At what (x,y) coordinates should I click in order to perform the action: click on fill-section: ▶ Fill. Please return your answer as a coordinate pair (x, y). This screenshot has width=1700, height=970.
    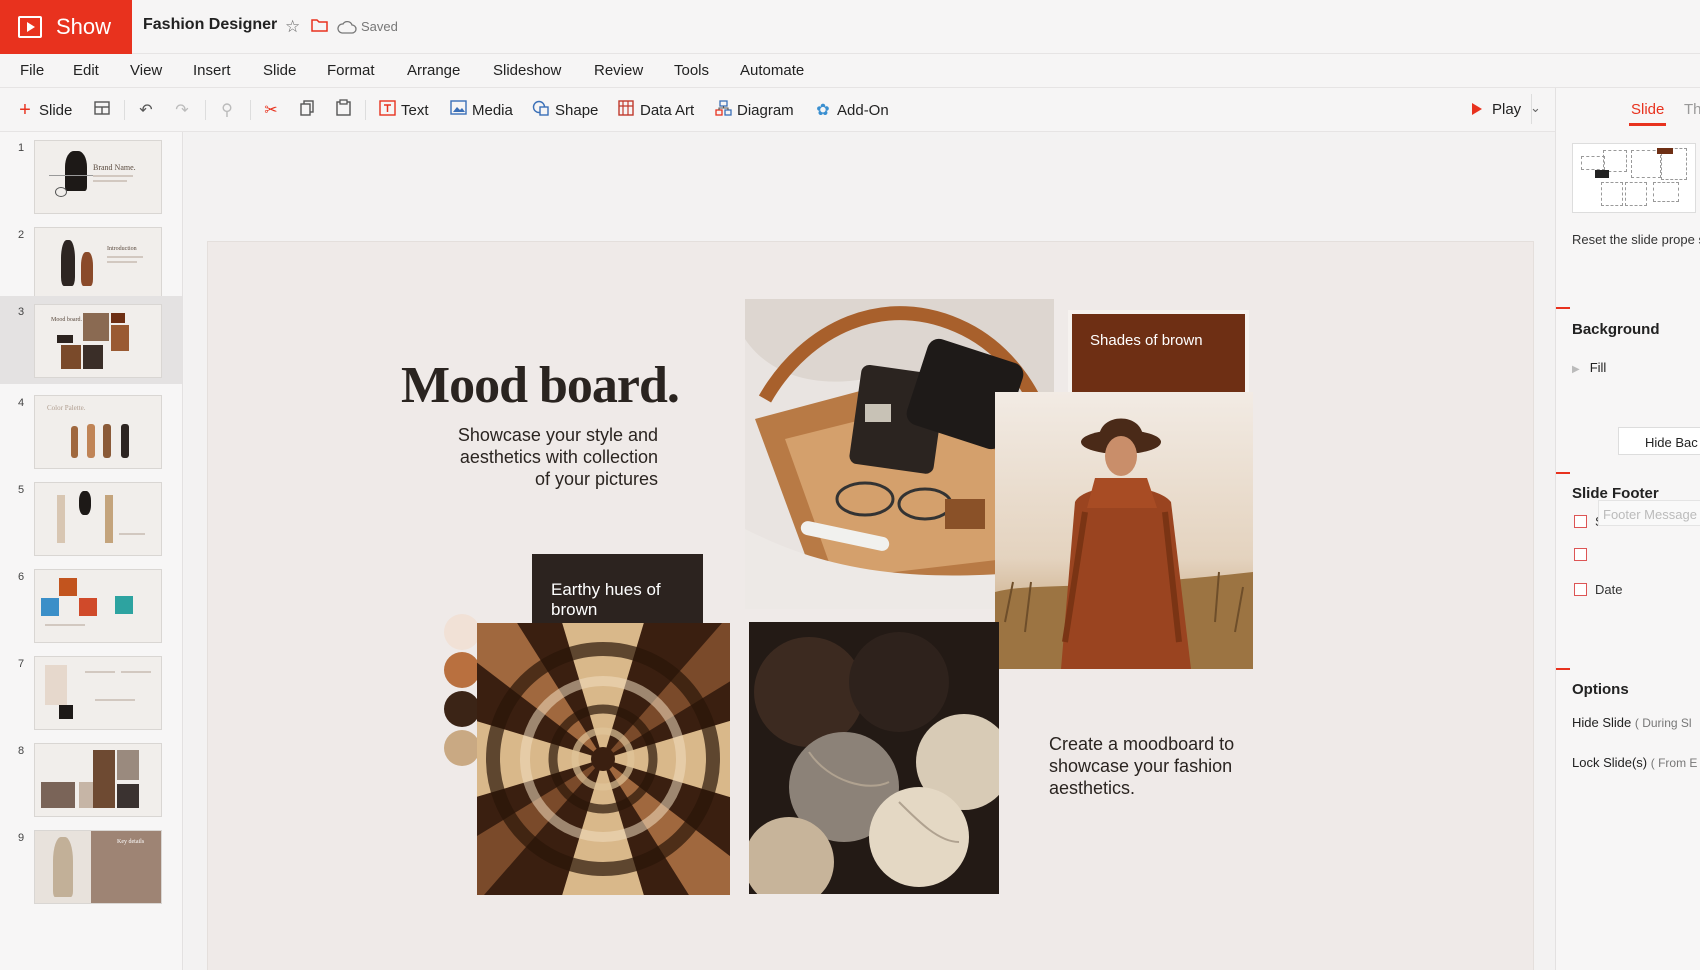
    Looking at the image, I should click on (1589, 367).